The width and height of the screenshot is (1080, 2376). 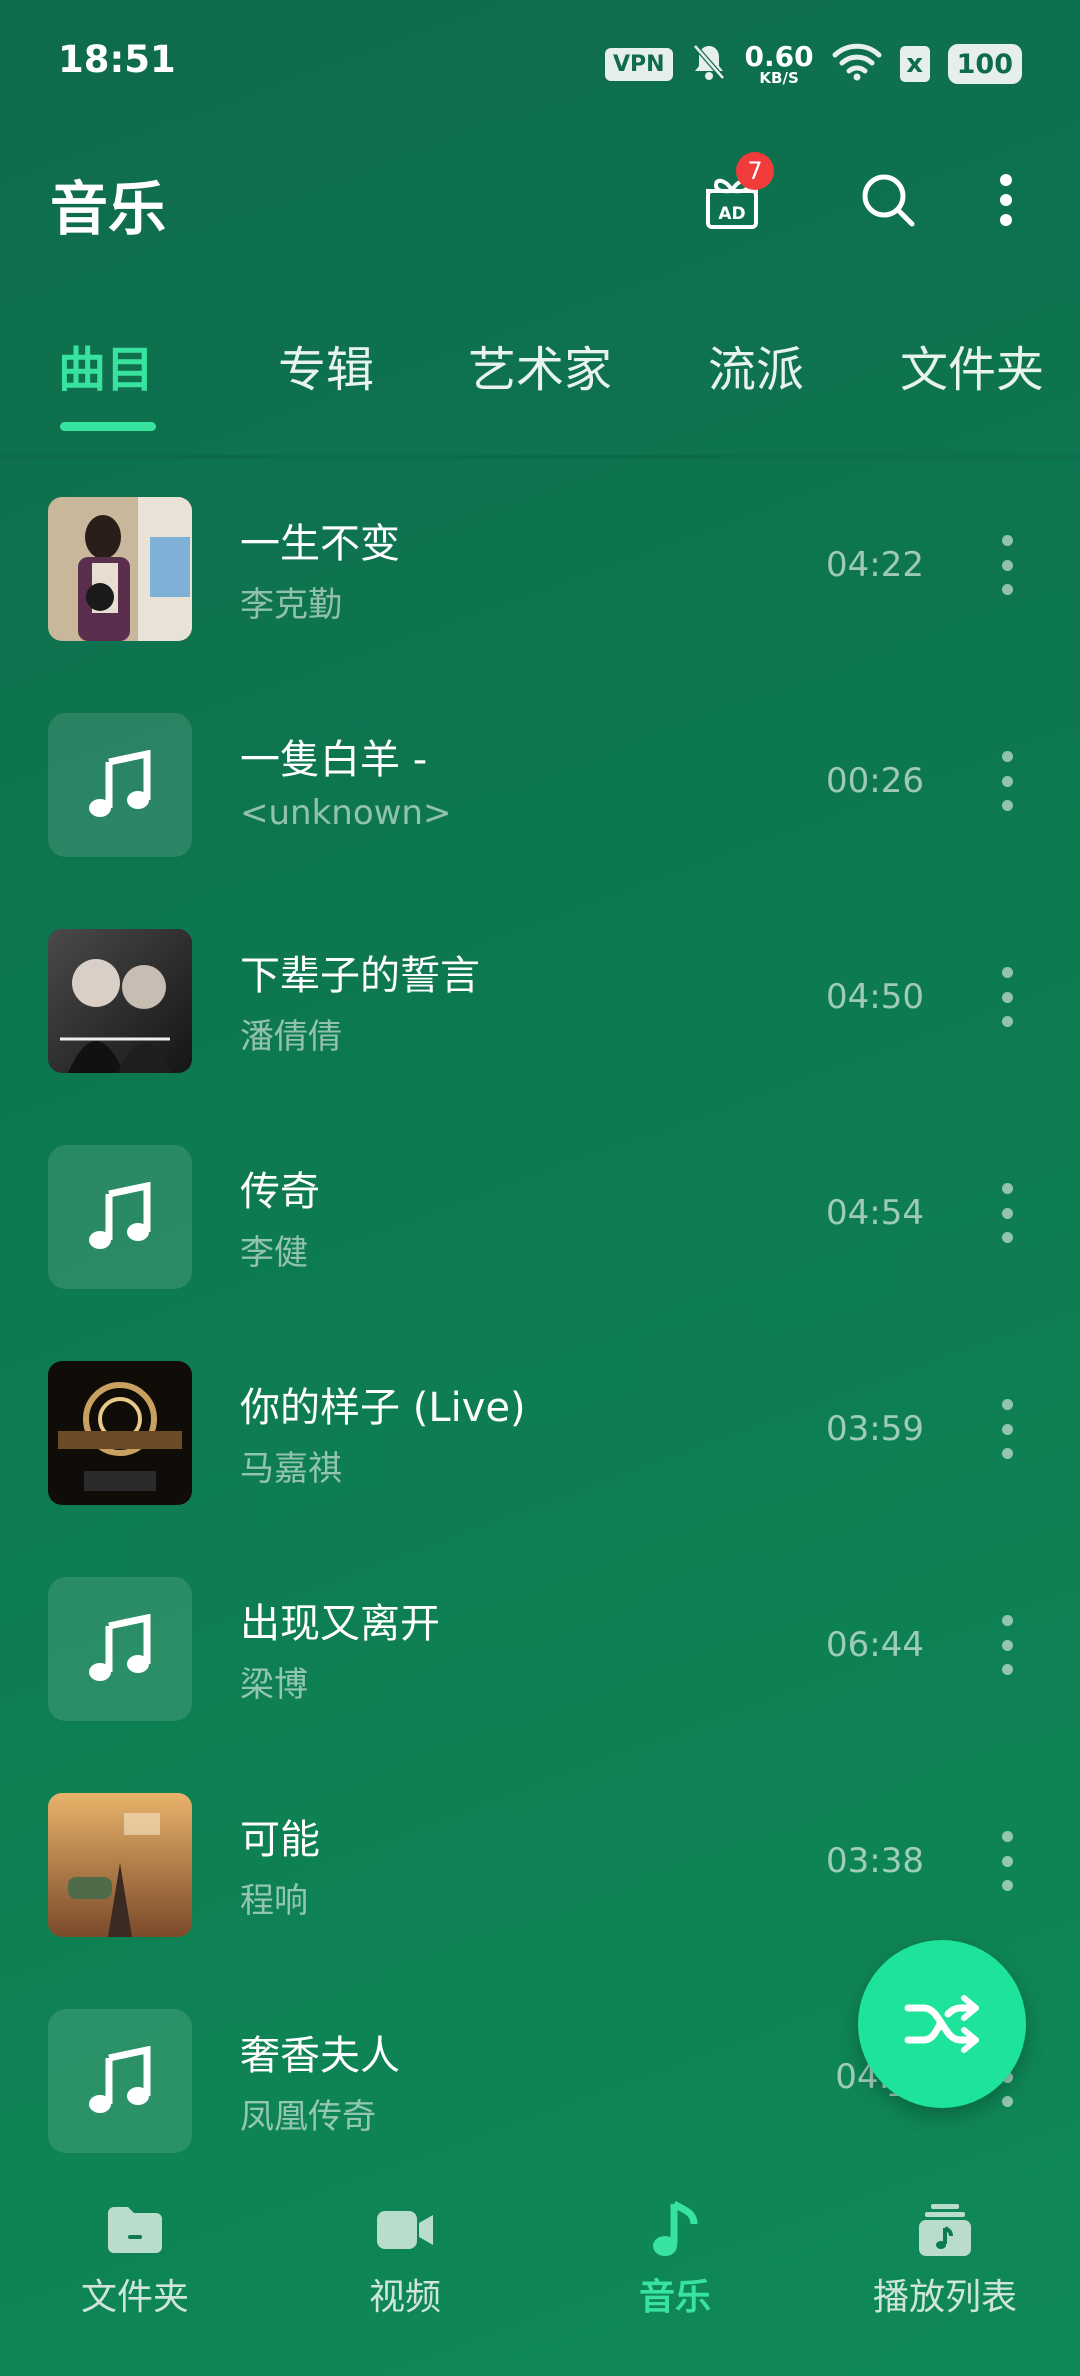 I want to click on track-artist: 程响, so click(x=274, y=1901).